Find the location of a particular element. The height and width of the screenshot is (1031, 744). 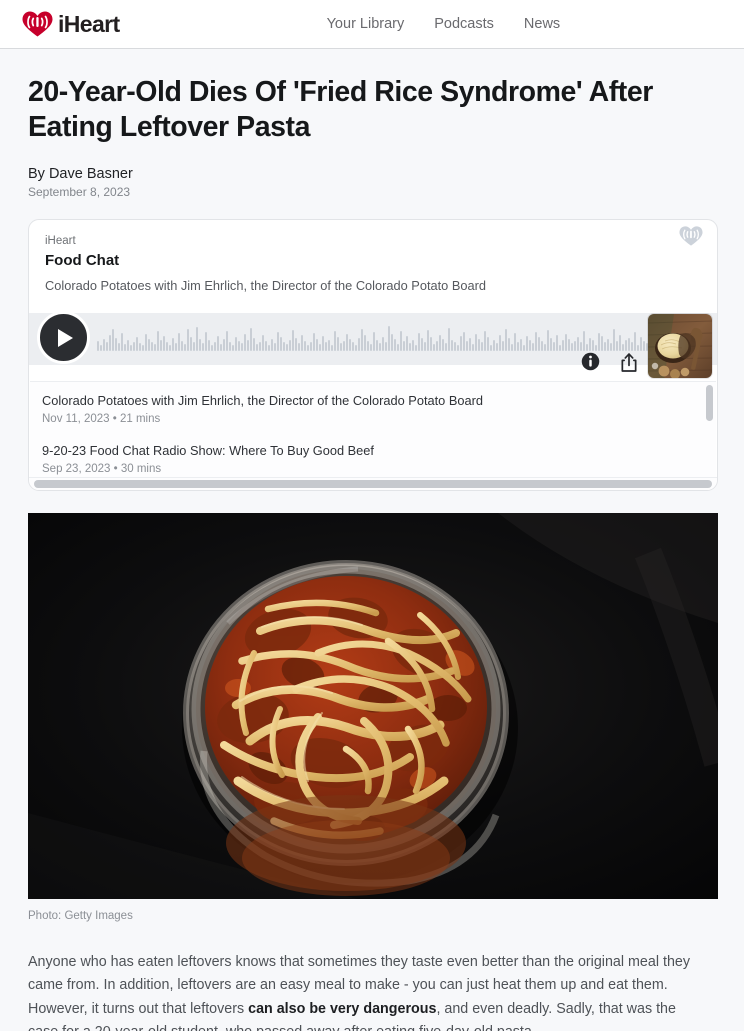

byline-date: September 8, 2023 is located at coordinates (79, 192).